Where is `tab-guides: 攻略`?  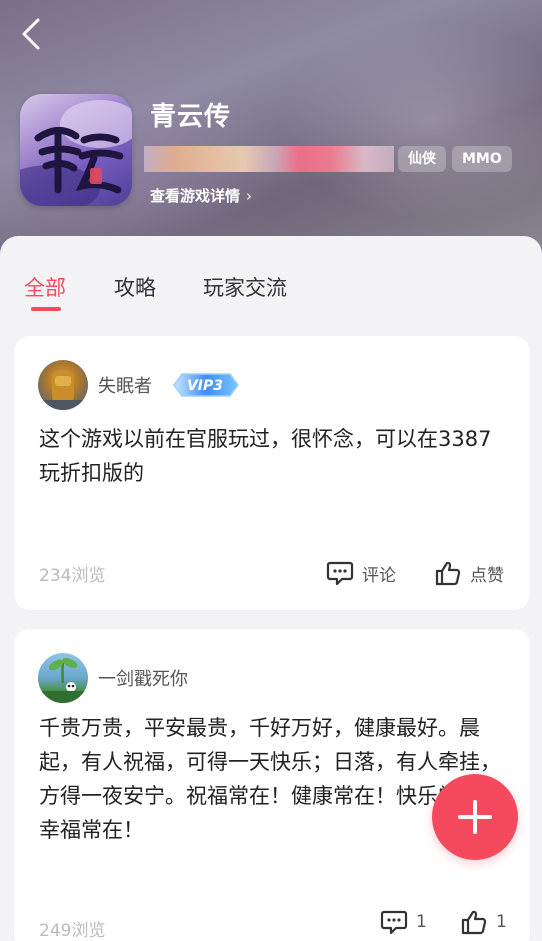 tab-guides: 攻略 is located at coordinates (135, 287).